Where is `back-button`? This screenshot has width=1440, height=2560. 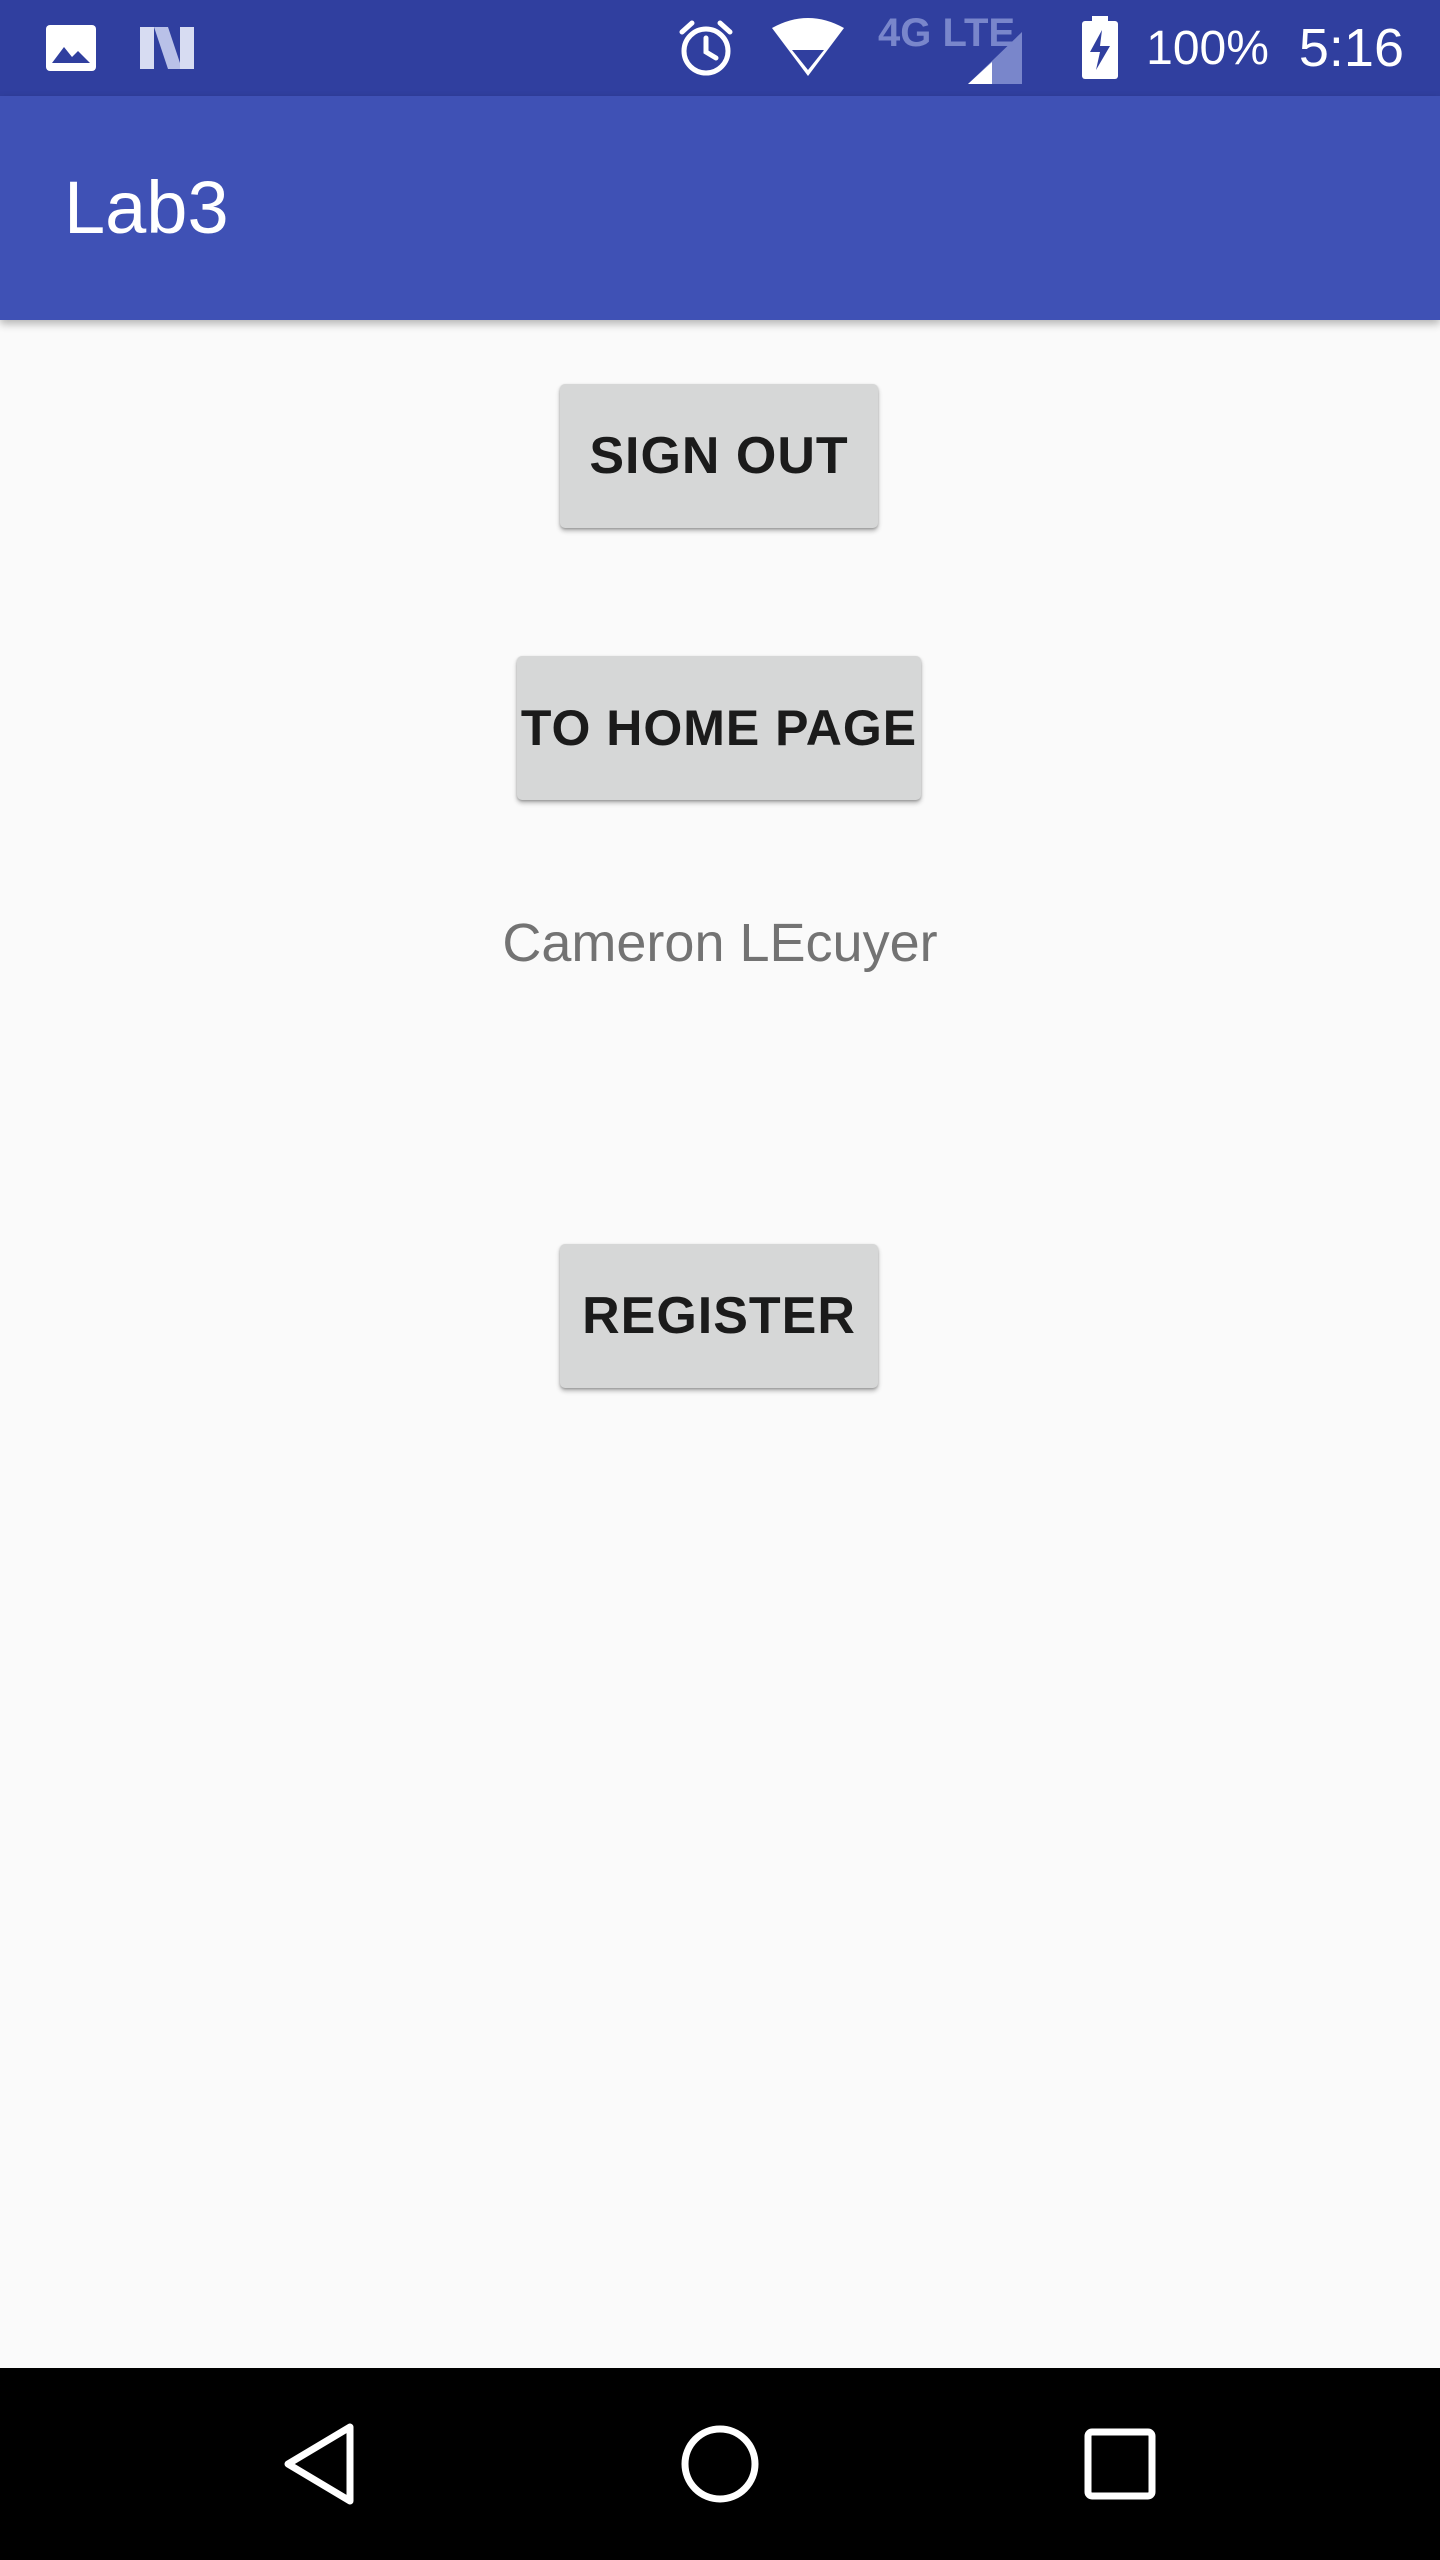
back-button is located at coordinates (320, 2464).